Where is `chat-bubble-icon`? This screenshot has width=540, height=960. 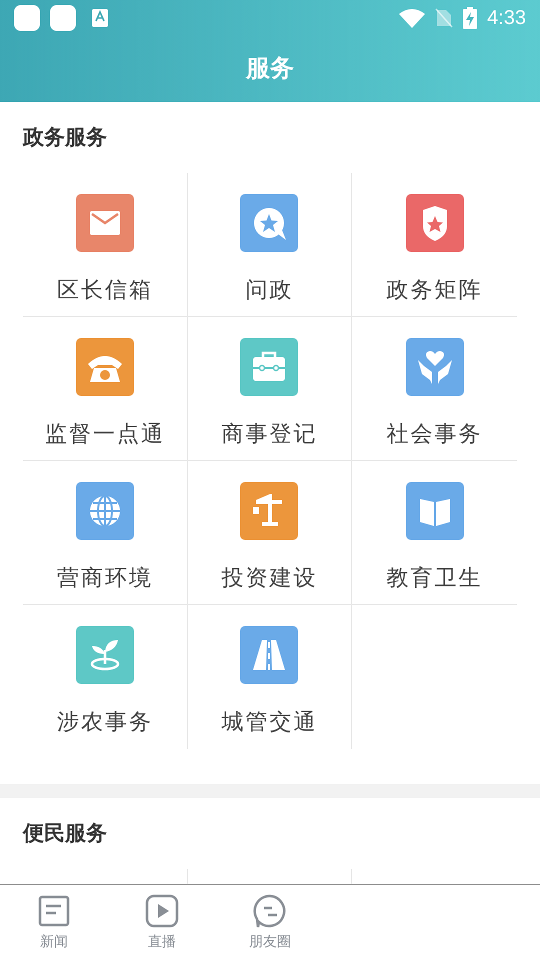
chat-bubble-icon is located at coordinates (270, 911).